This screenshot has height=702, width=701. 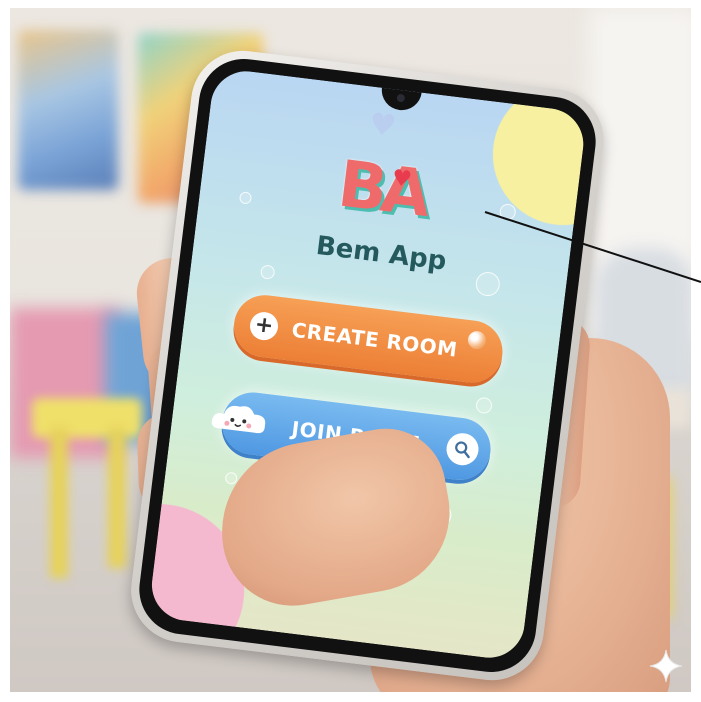 I want to click on logo-heart-icon: ♥, so click(x=402, y=179).